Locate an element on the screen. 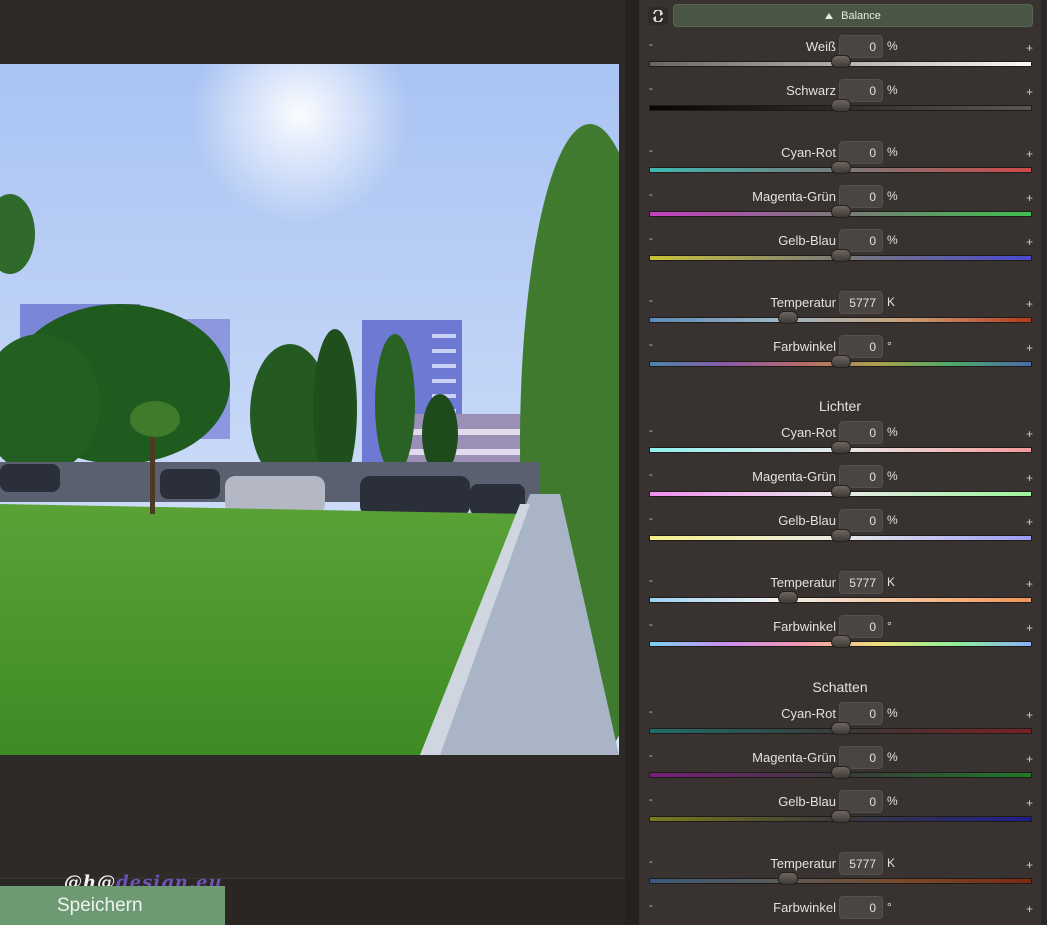 The width and height of the screenshot is (1047, 925). slider-row-schatten-magenta-gruen: - Magenta-Grün 0 % + is located at coordinates (840, 768).